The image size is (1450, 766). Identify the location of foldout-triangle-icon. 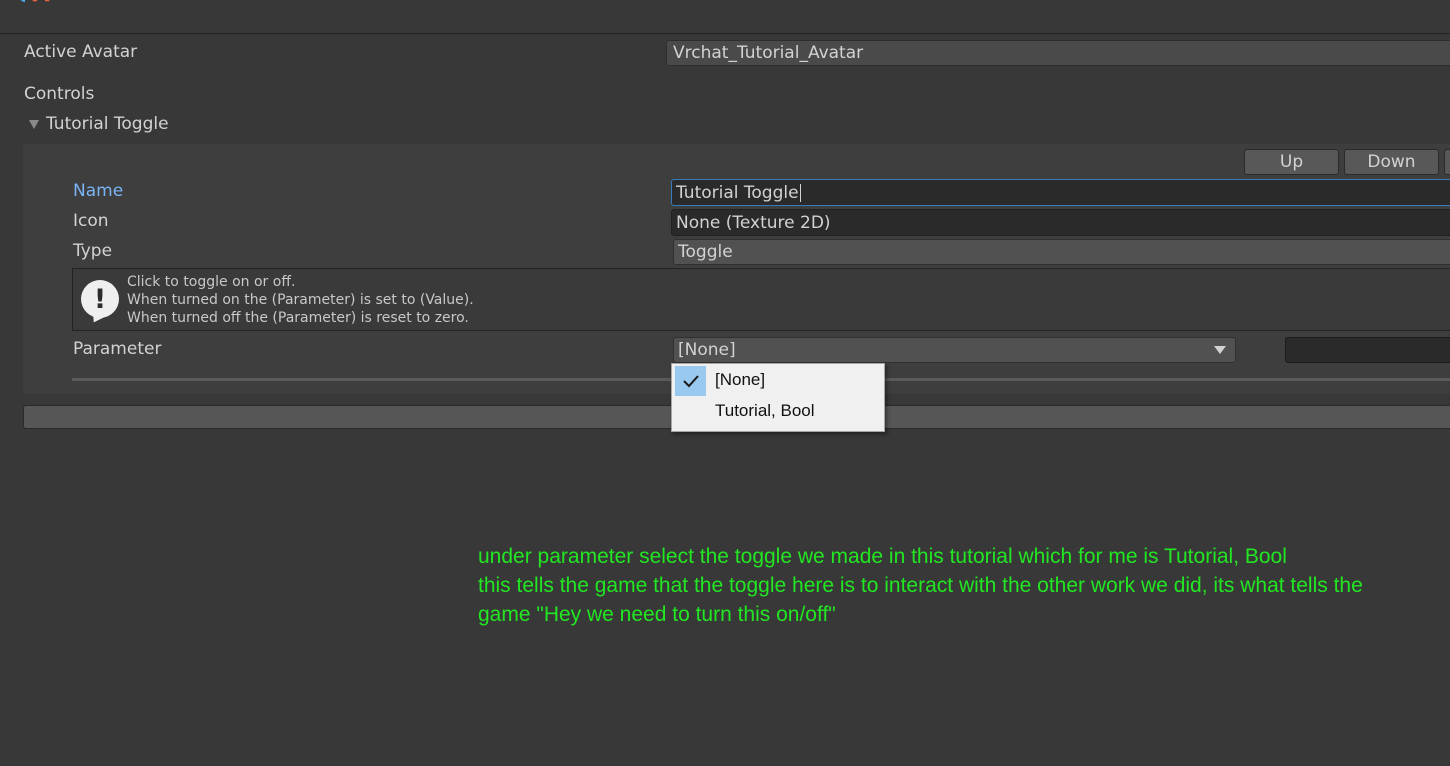
(34, 124).